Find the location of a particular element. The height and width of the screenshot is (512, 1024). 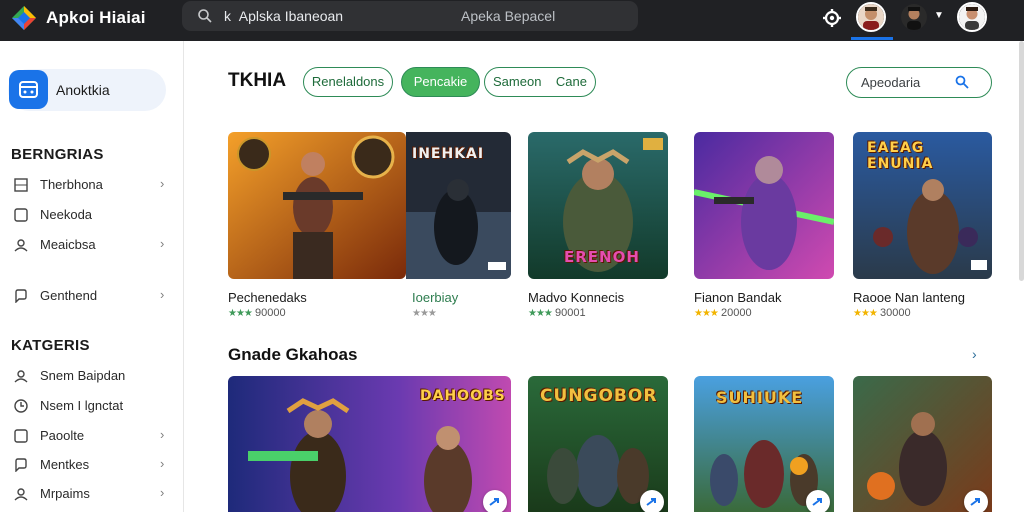

game-card-banner: DAHOOBS is located at coordinates (463, 396).